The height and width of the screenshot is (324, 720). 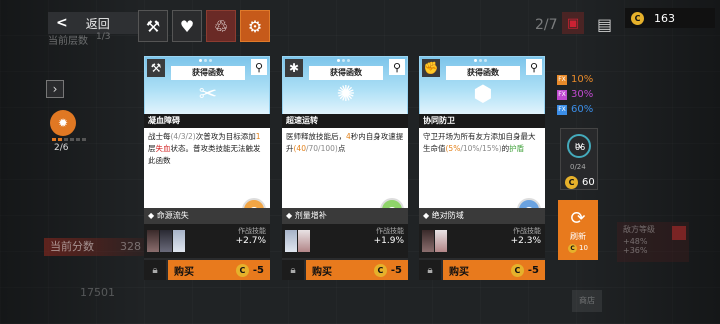 I want to click on heart-tool-icon: ♥, so click(x=187, y=26).